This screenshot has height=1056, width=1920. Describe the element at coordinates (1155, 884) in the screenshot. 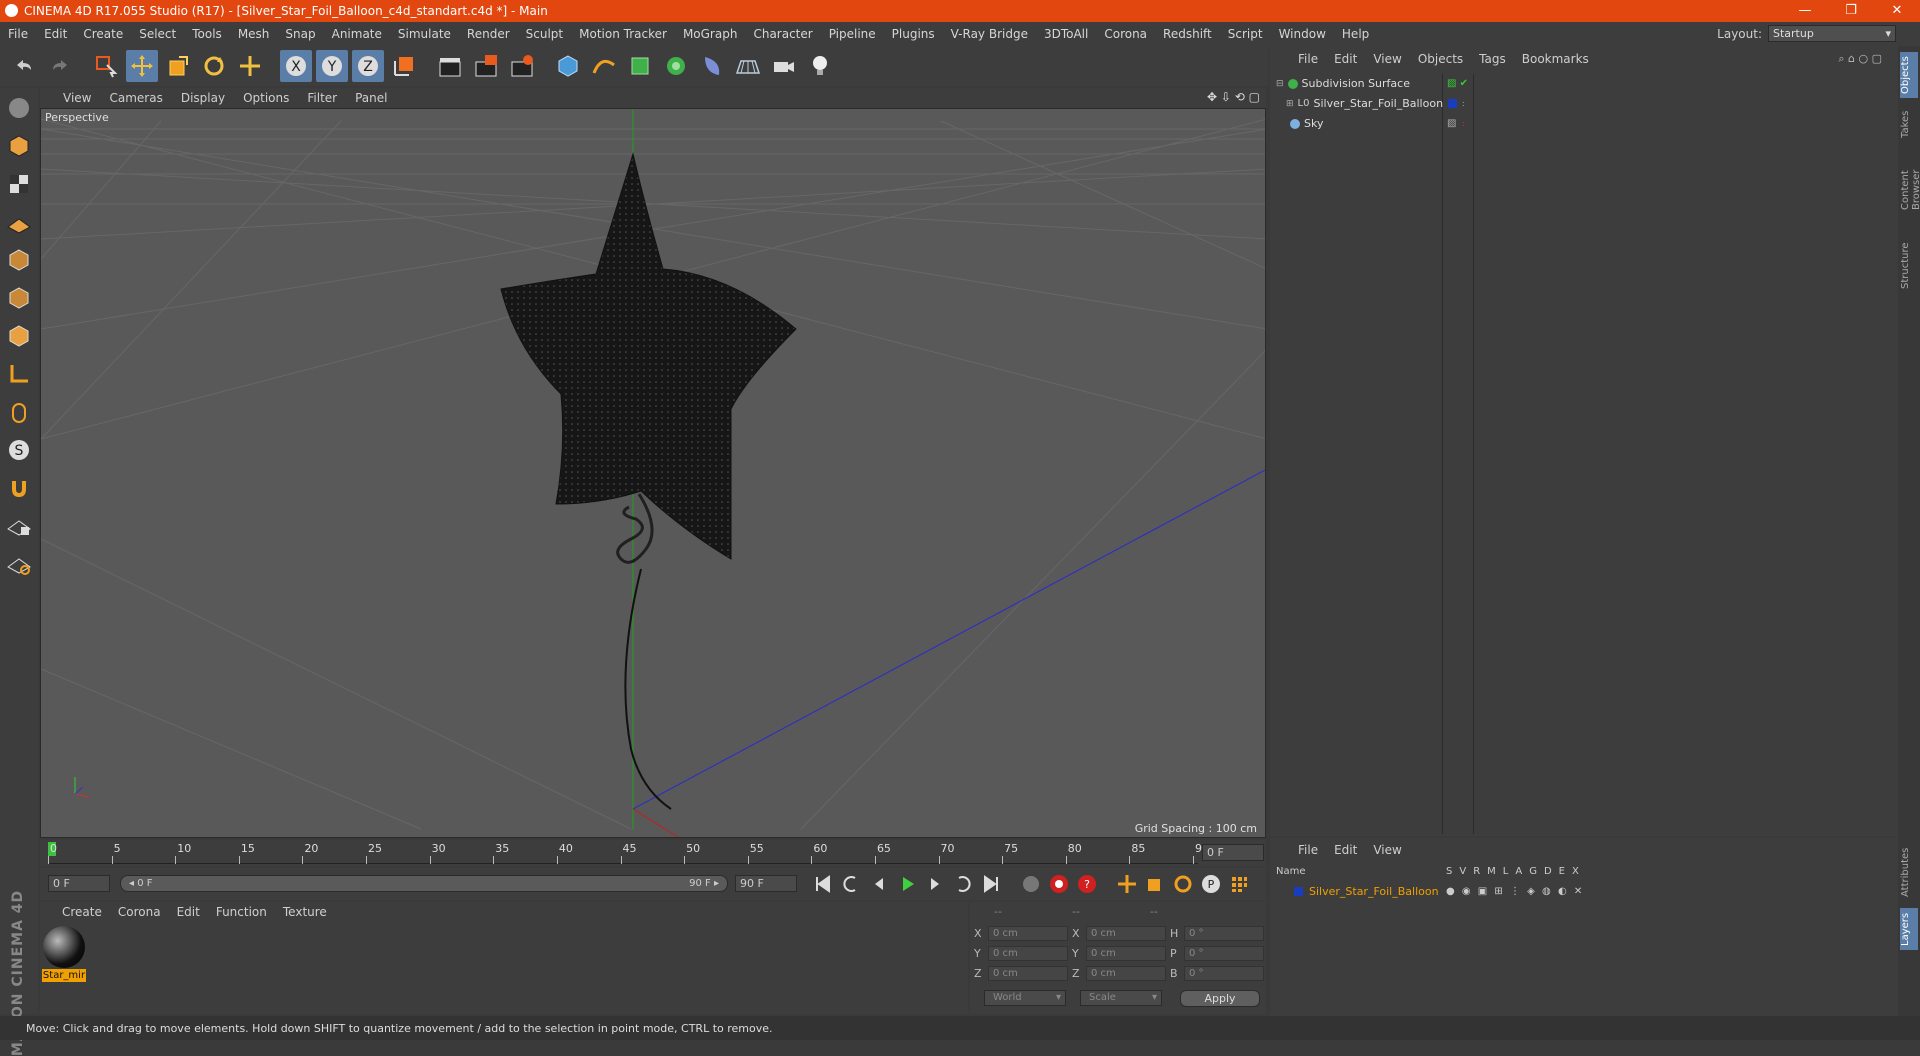

I see `key-scale-button` at that location.